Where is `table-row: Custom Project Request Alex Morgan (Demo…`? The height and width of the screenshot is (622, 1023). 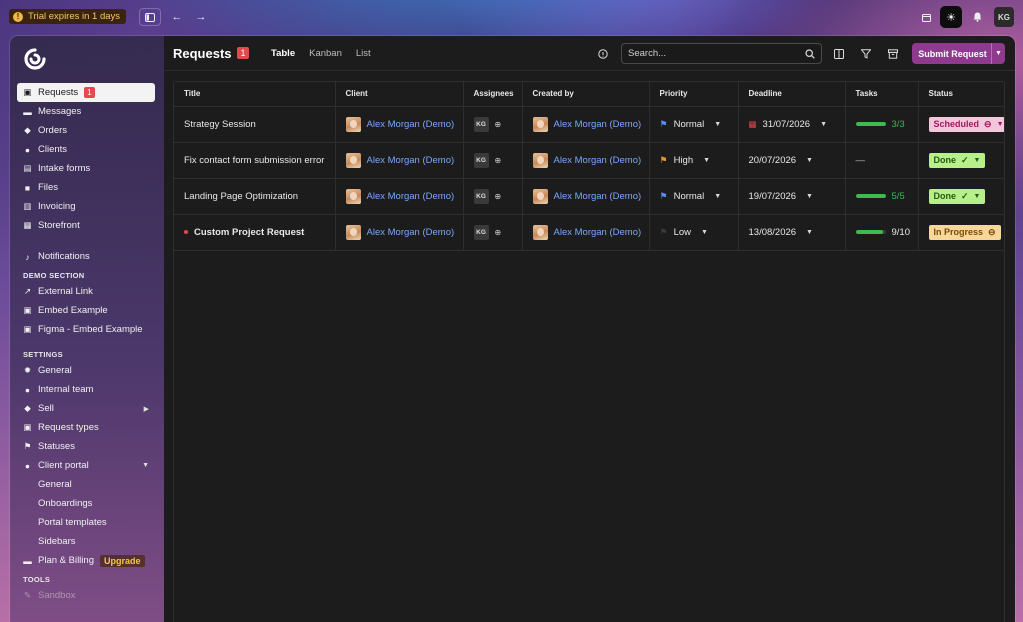
table-row: Custom Project Request Alex Morgan (Demo… is located at coordinates (589, 232).